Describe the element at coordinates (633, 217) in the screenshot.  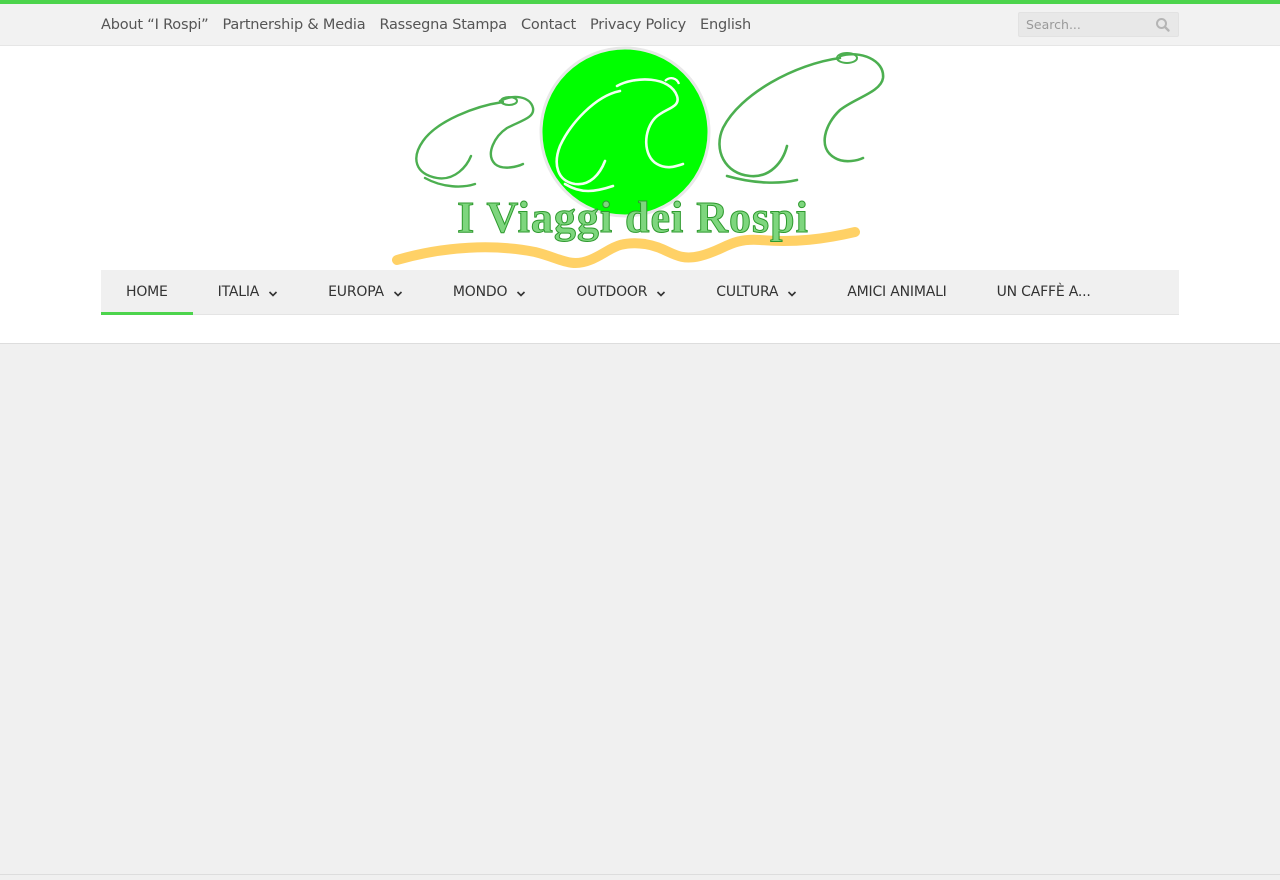
I see `logo-lettering: I Viaggi dei Rospi` at that location.